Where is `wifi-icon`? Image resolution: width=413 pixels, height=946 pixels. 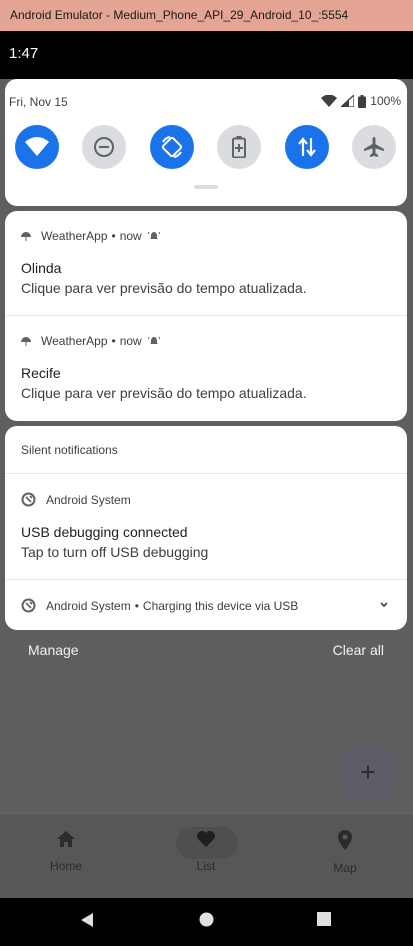 wifi-icon is located at coordinates (37, 146).